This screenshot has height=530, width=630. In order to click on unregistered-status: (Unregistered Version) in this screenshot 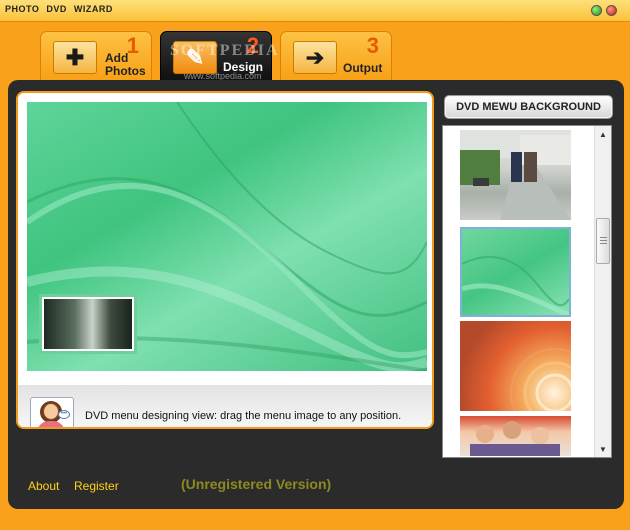, I will do `click(256, 484)`.